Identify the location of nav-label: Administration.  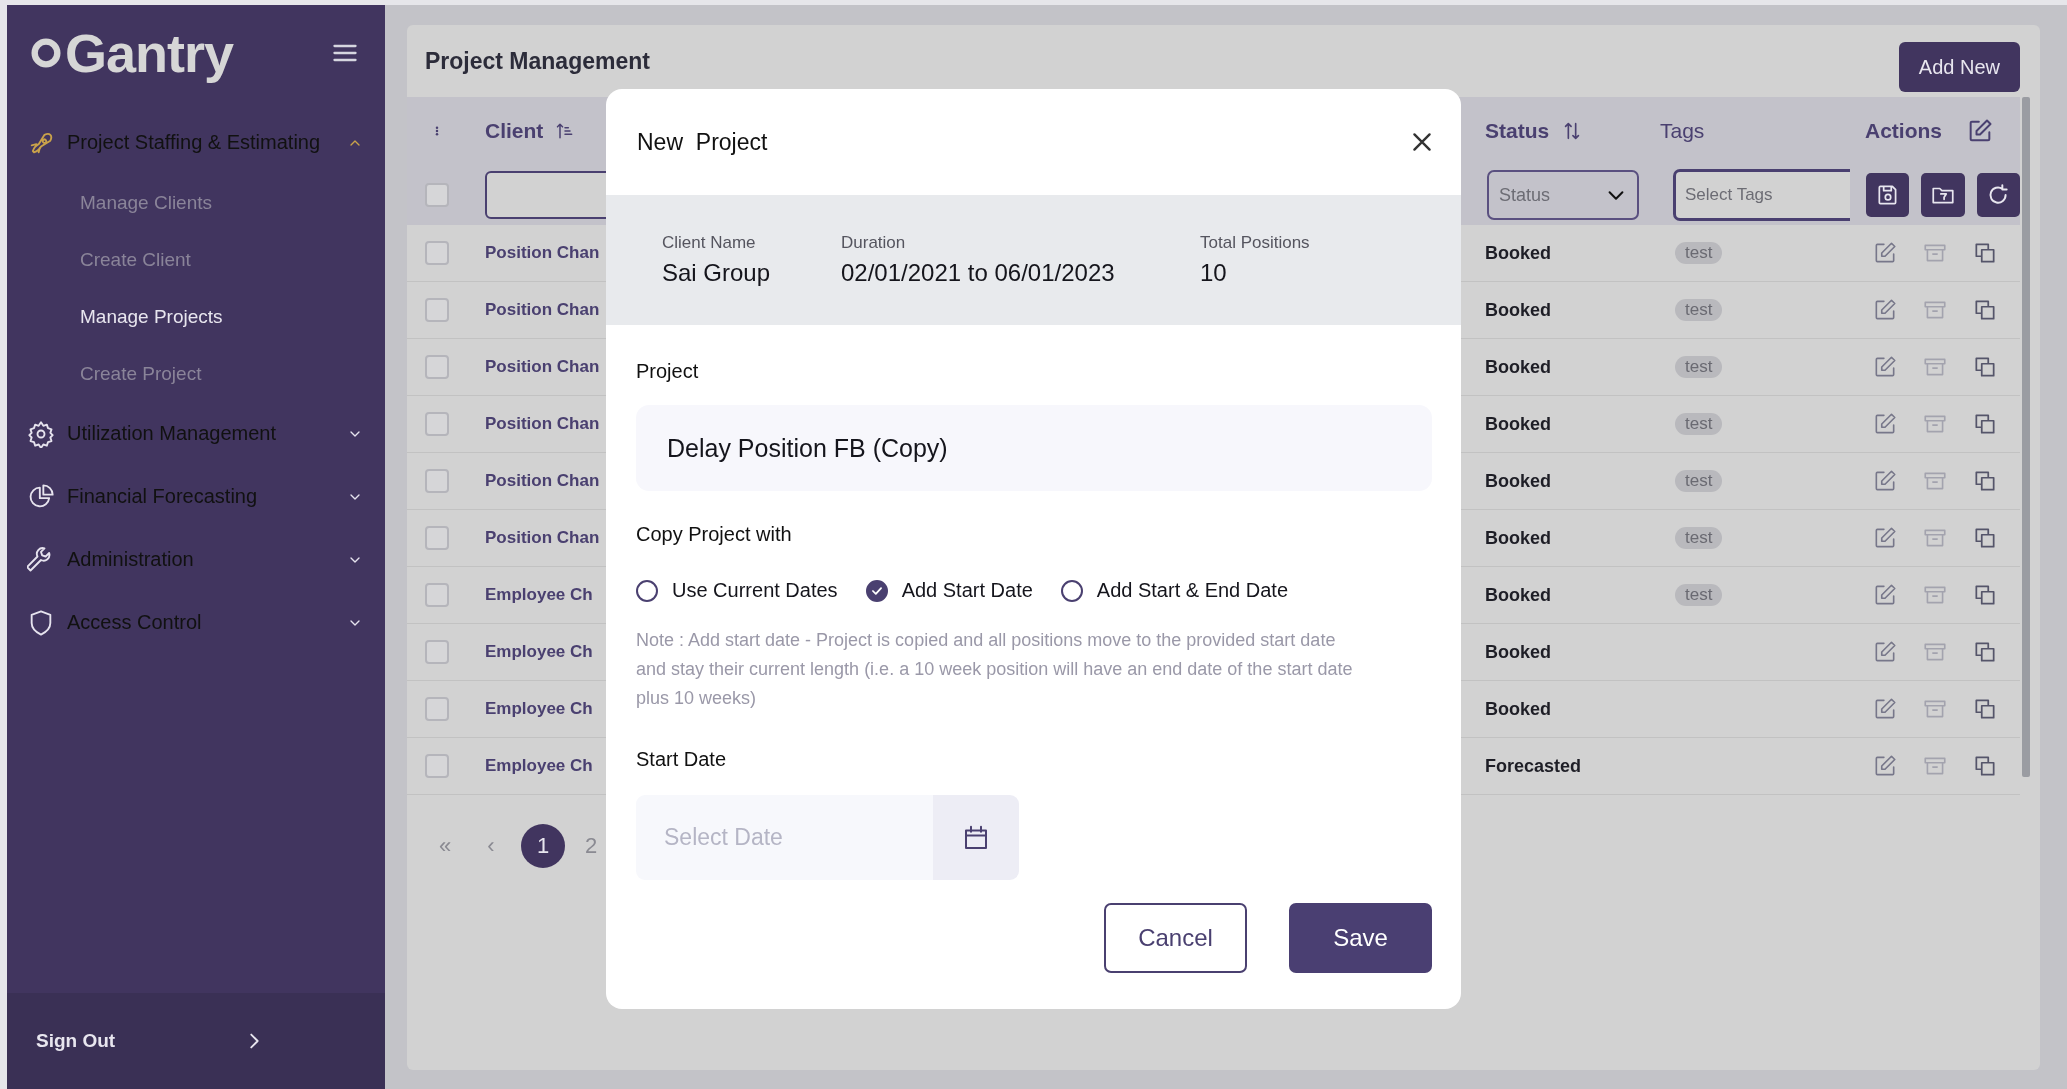
(131, 559).